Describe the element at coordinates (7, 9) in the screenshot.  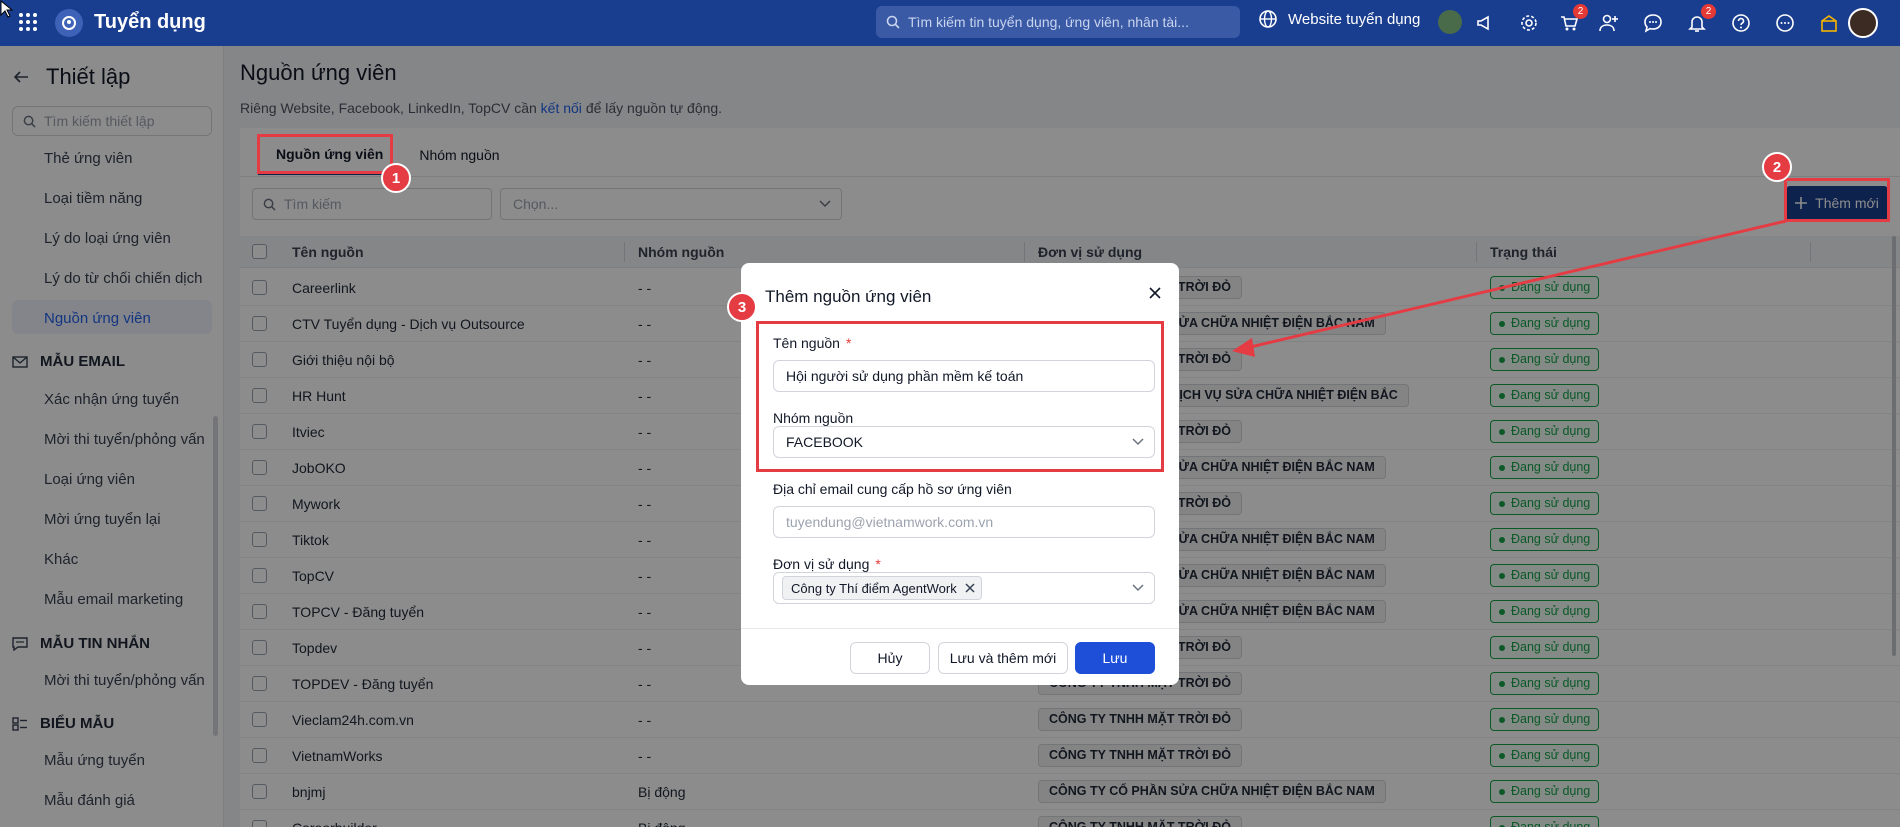
I see `mouse-cursor-icon` at that location.